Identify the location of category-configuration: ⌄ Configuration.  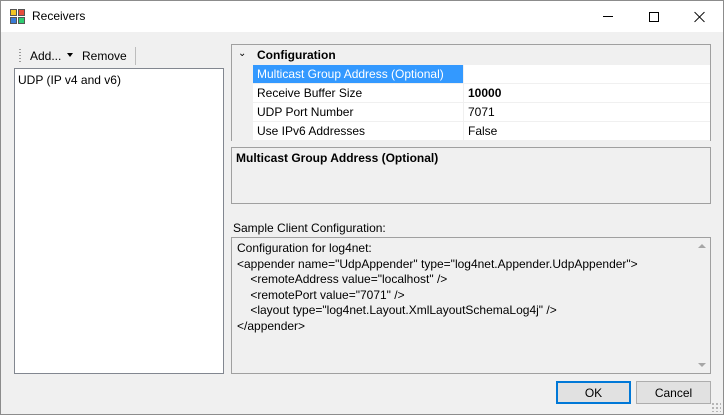
(471, 55).